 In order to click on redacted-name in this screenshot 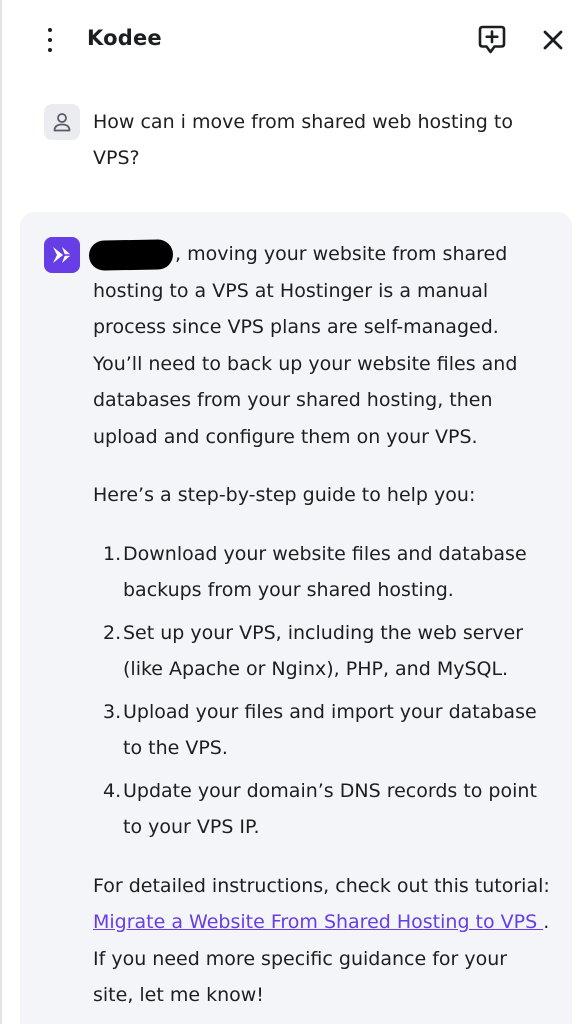, I will do `click(131, 255)`.